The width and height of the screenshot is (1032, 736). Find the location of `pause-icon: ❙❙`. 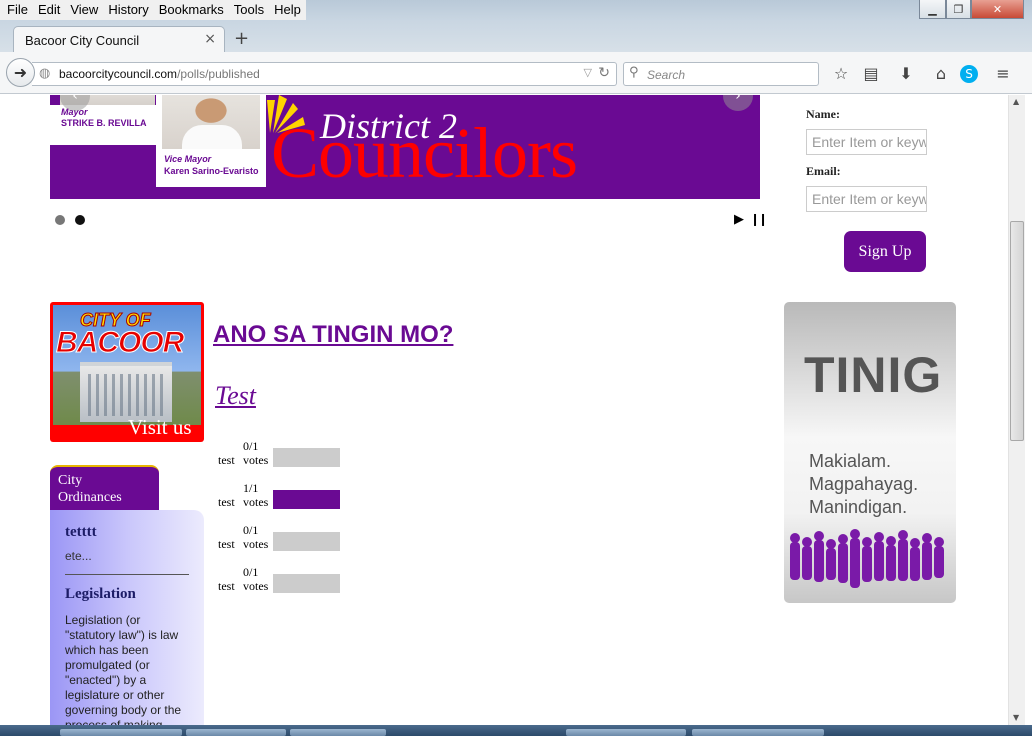

pause-icon: ❙❙ is located at coordinates (759, 219).